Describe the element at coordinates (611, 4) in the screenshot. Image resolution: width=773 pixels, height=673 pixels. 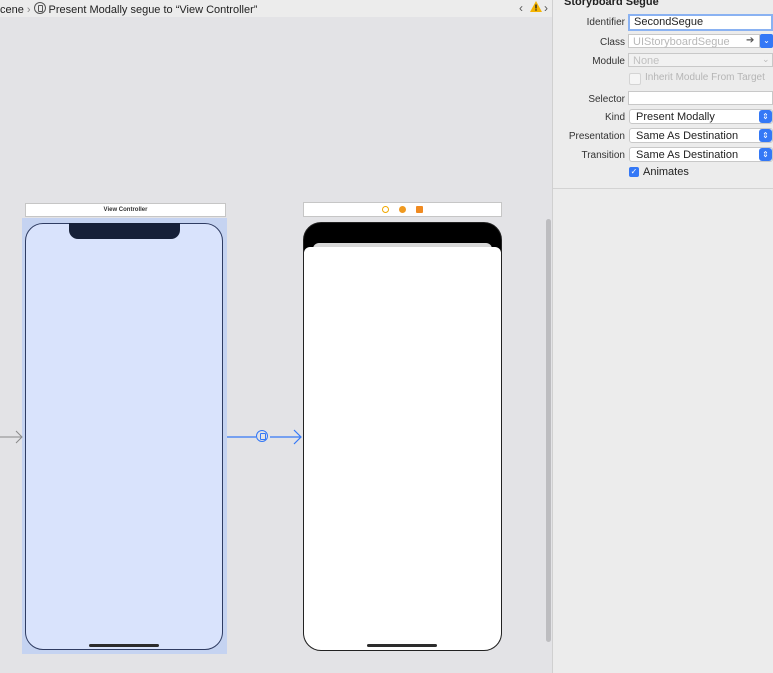
I see `inspector-section-title: Storyboard Segue` at that location.